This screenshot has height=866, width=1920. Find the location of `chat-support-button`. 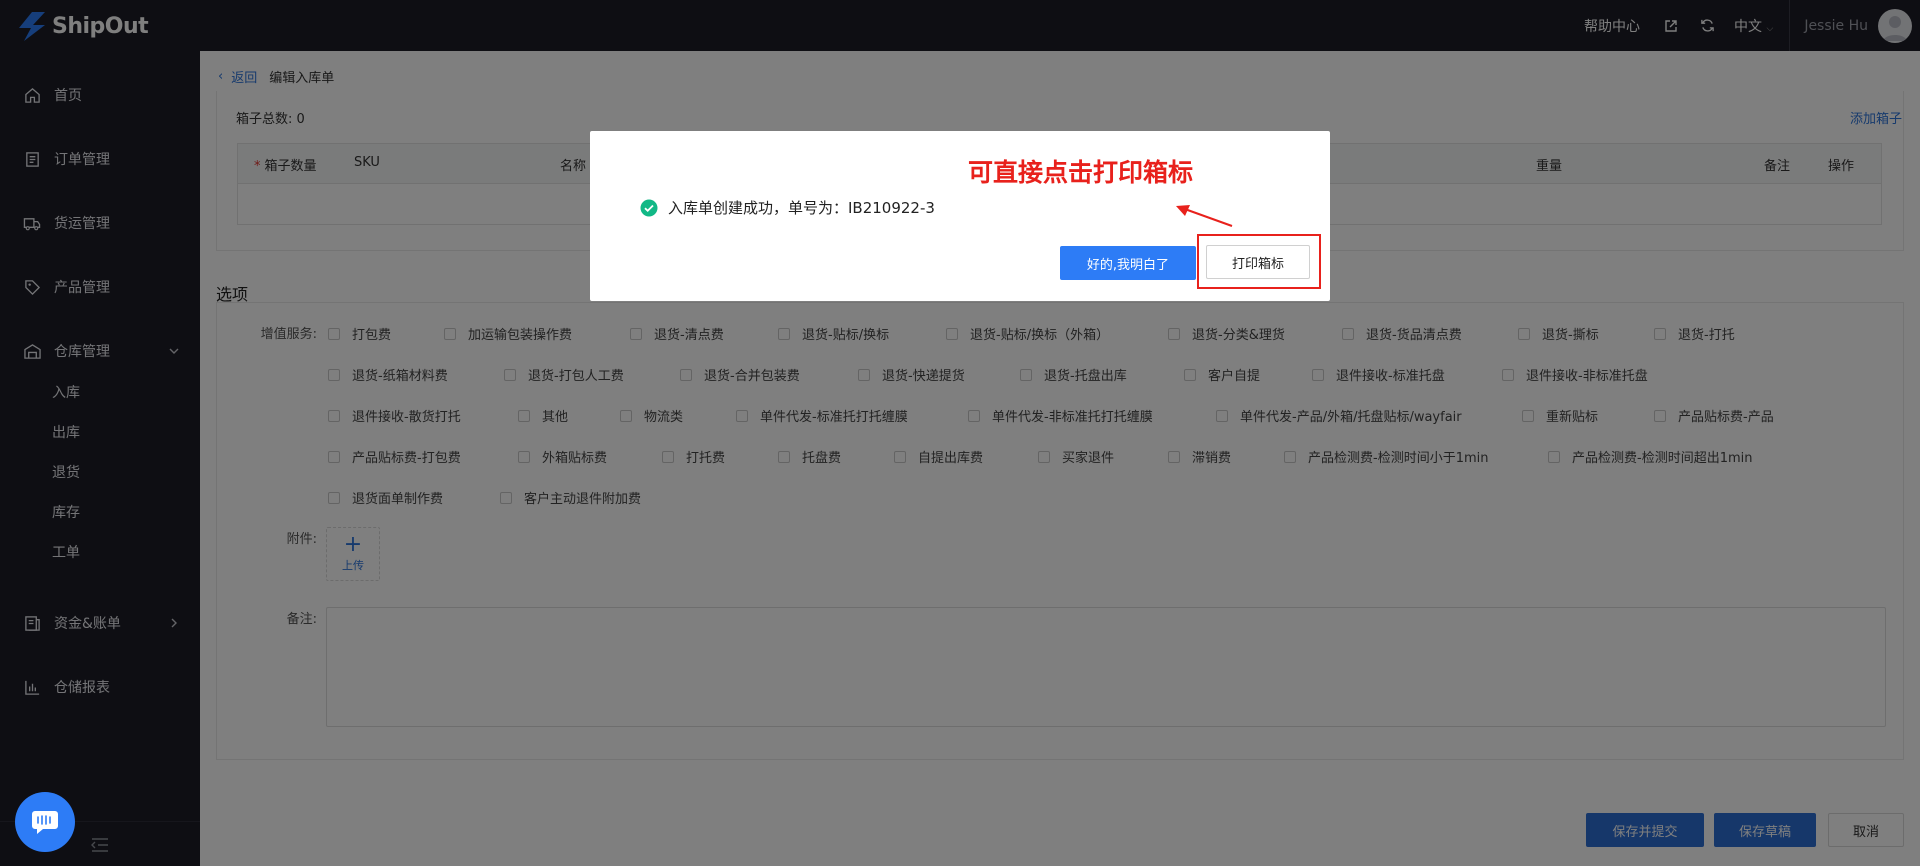

chat-support-button is located at coordinates (45, 822).